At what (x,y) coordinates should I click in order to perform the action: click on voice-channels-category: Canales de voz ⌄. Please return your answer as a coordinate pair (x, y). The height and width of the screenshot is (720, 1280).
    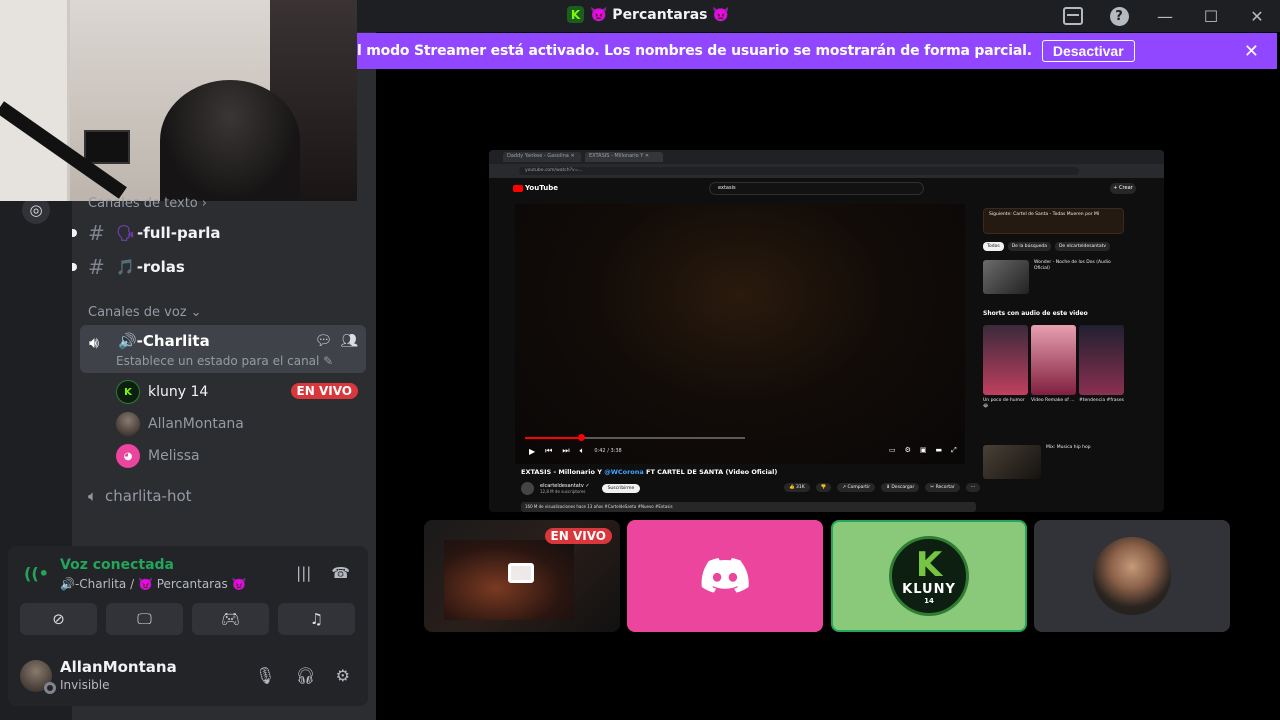
    Looking at the image, I should click on (145, 312).